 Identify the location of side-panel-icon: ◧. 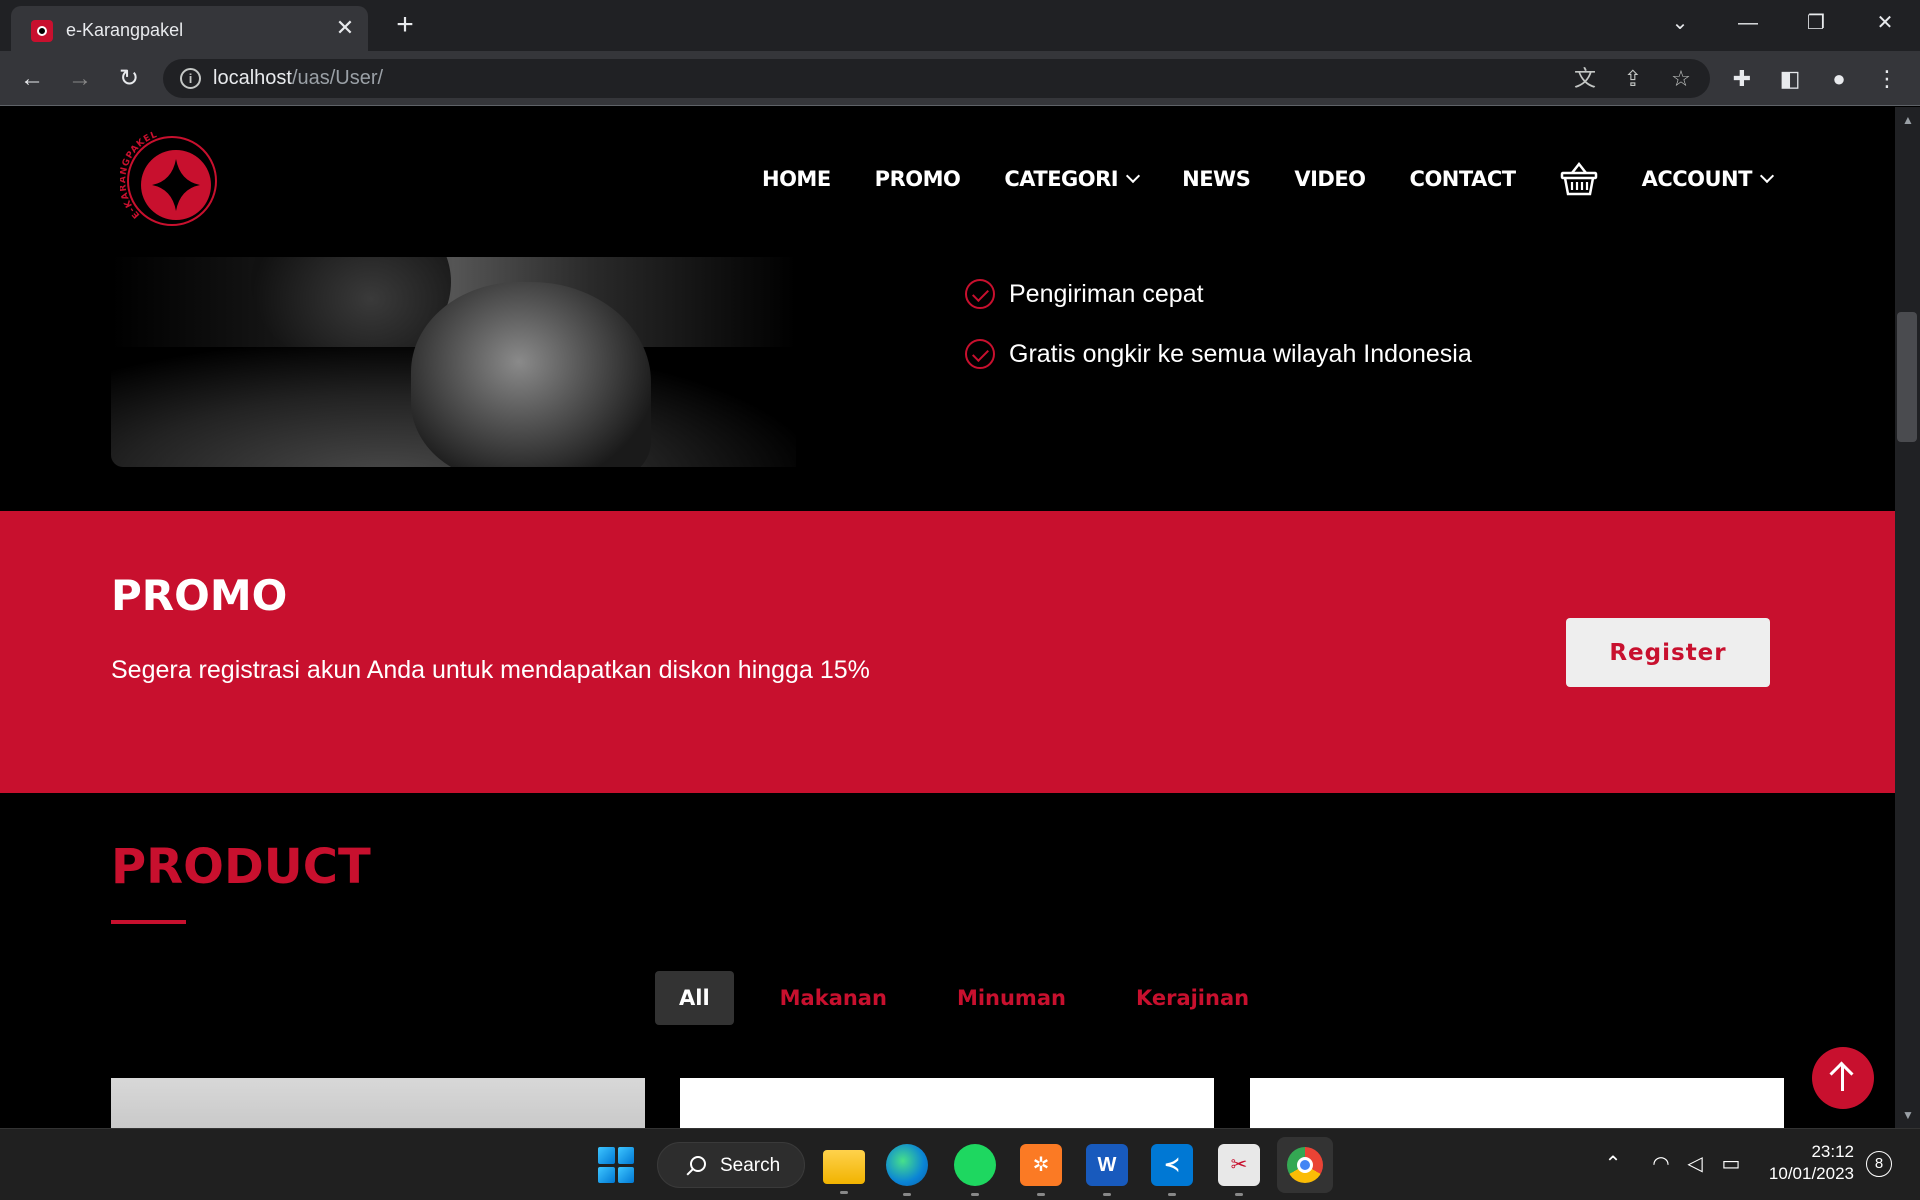
(1790, 79).